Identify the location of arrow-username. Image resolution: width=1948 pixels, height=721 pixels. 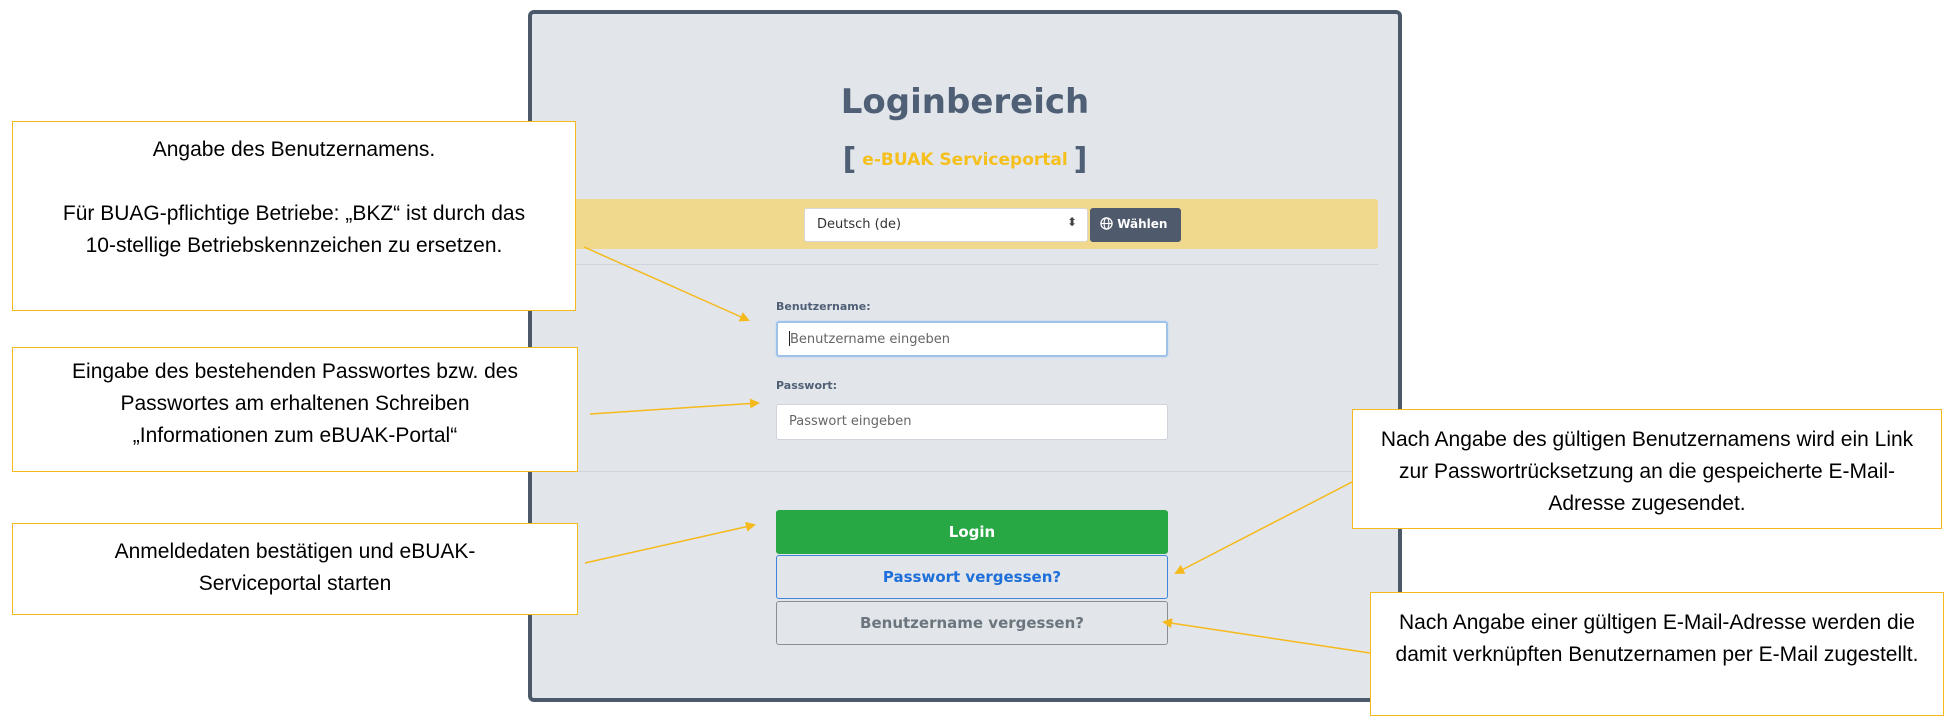
(666, 284).